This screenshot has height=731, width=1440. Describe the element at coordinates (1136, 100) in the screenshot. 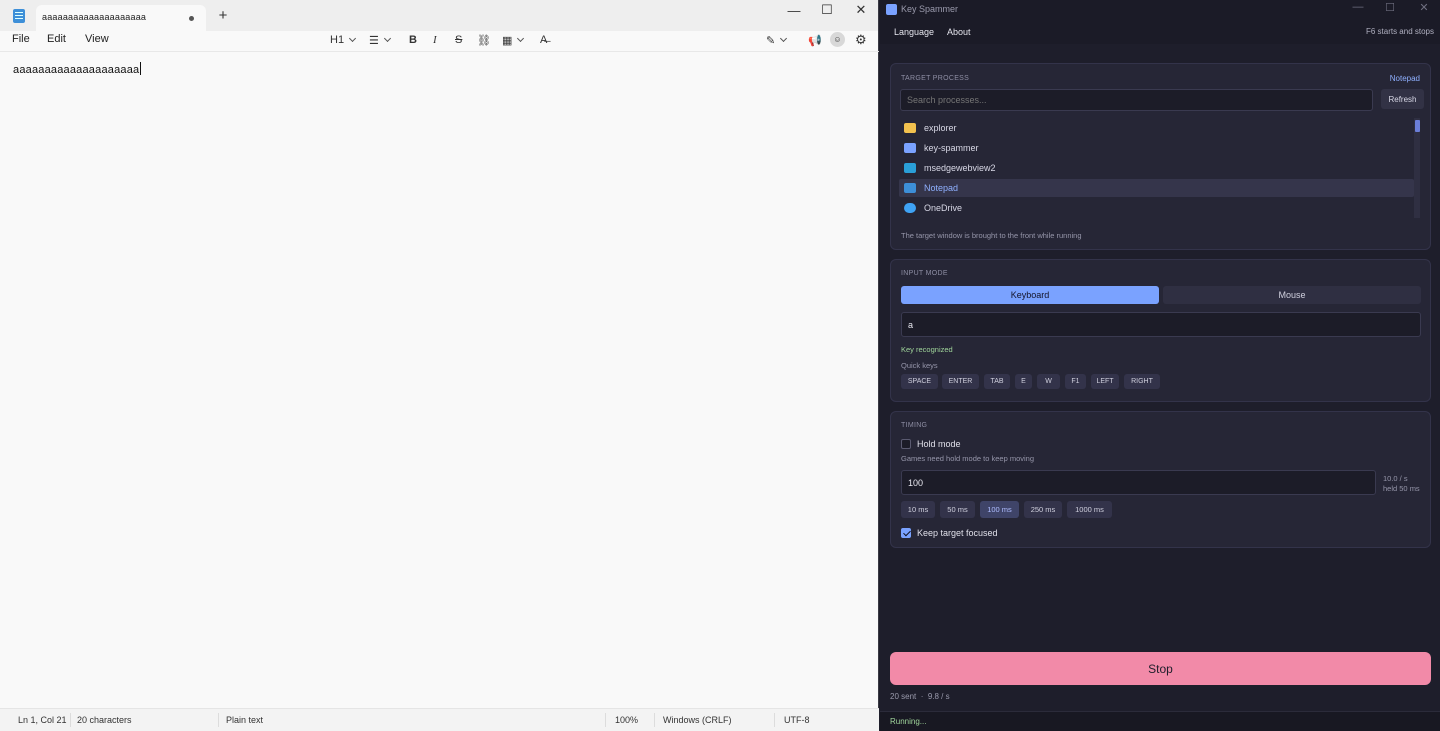

I see `process-search-input` at that location.